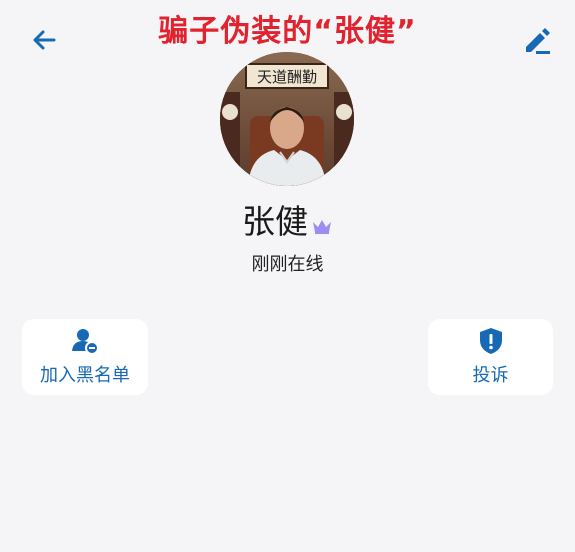 The width and height of the screenshot is (575, 552). Describe the element at coordinates (322, 227) in the screenshot. I see `crown-icon` at that location.